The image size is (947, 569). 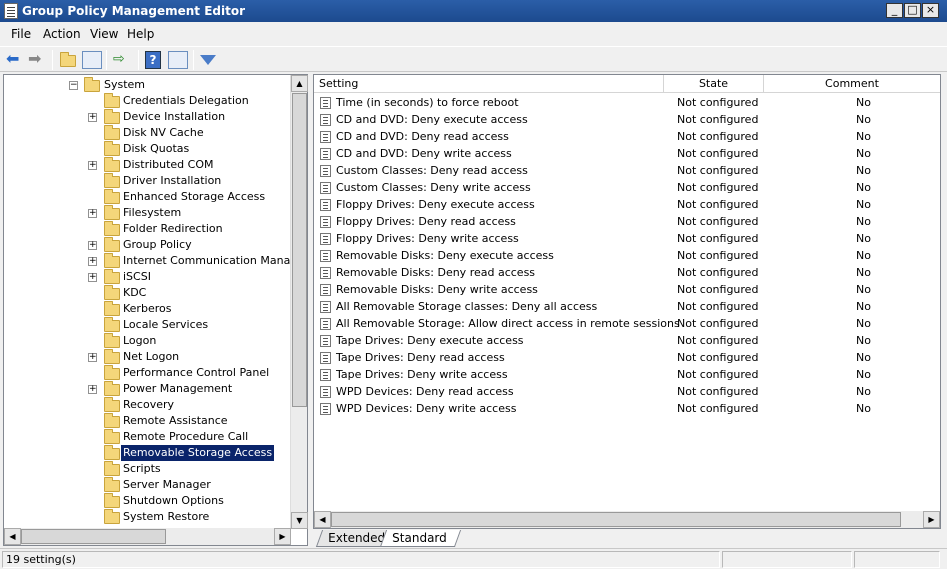 What do you see at coordinates (73, 85) in the screenshot?
I see `collapse-icon: −` at bounding box center [73, 85].